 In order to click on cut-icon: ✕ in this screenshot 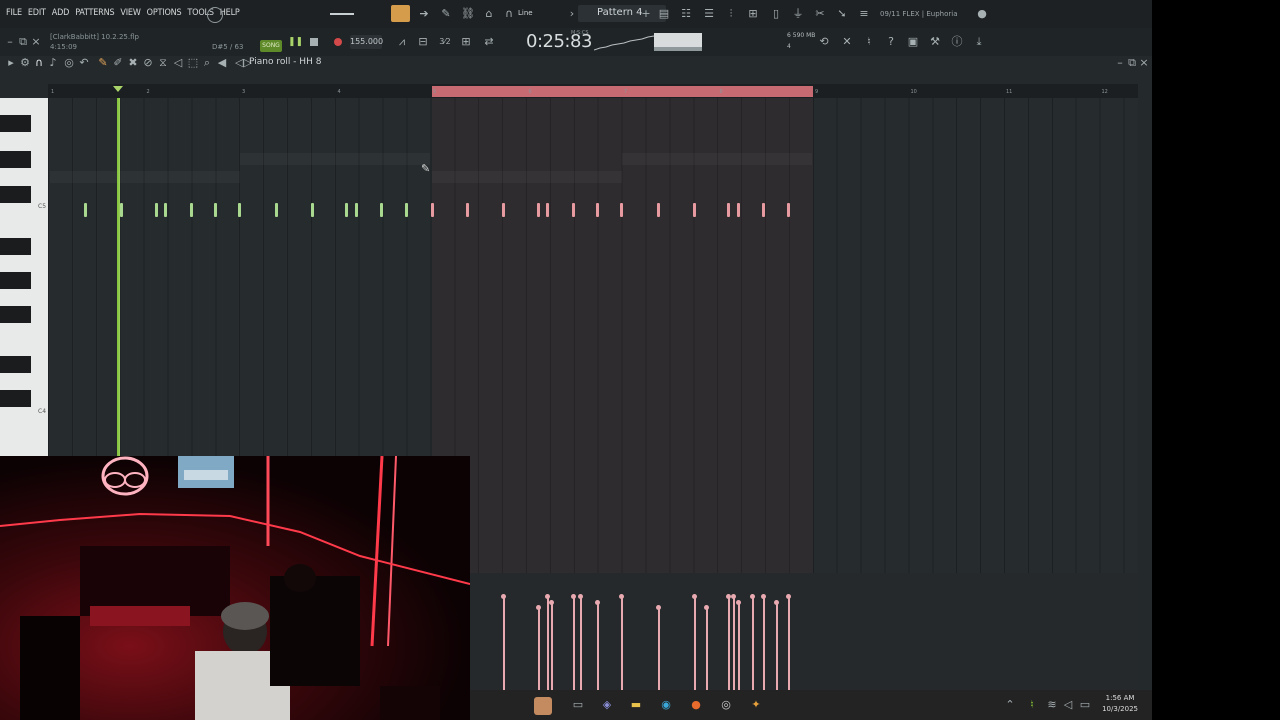, I will do `click(847, 42)`.